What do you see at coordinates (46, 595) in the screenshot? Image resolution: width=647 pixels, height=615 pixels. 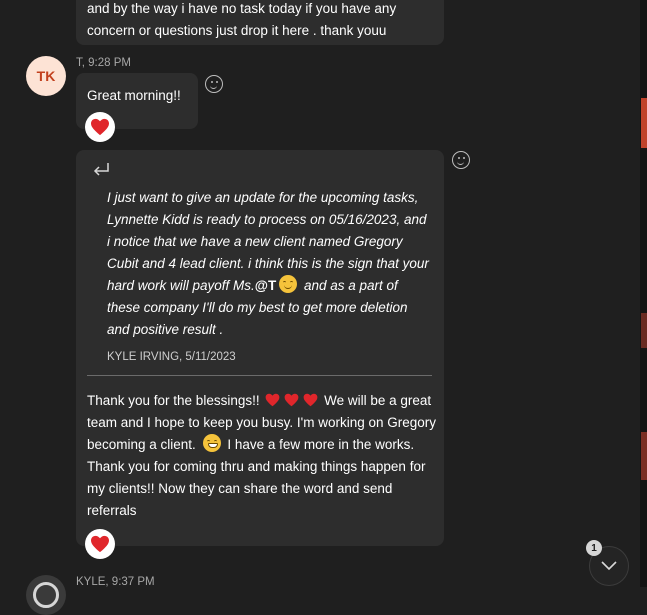 I see `avatar` at bounding box center [46, 595].